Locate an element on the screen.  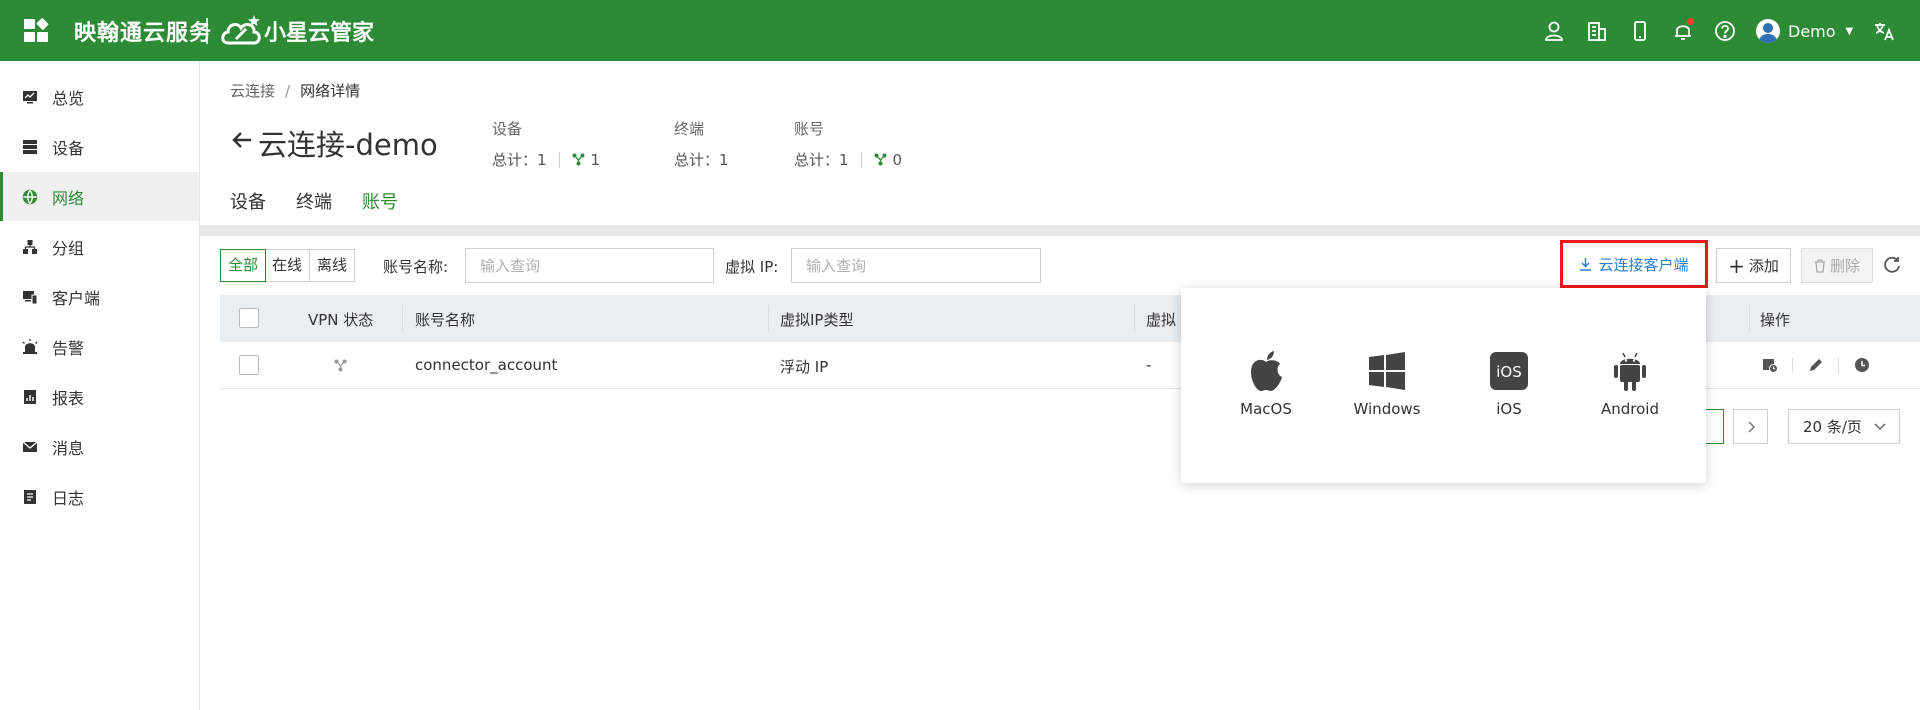
sidebar-item-label: 网络 is located at coordinates (68, 198).